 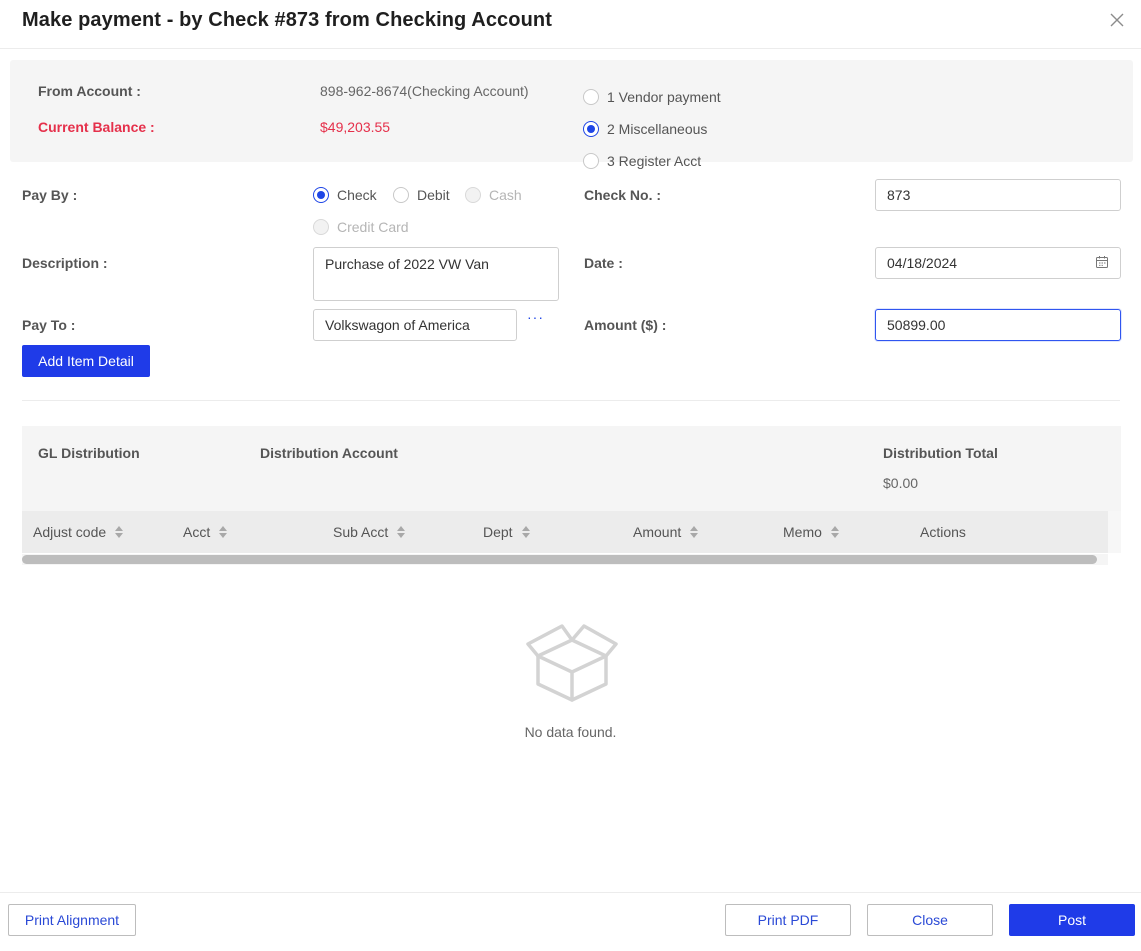 What do you see at coordinates (623, 195) in the screenshot?
I see `check-no-label: Check No. :` at bounding box center [623, 195].